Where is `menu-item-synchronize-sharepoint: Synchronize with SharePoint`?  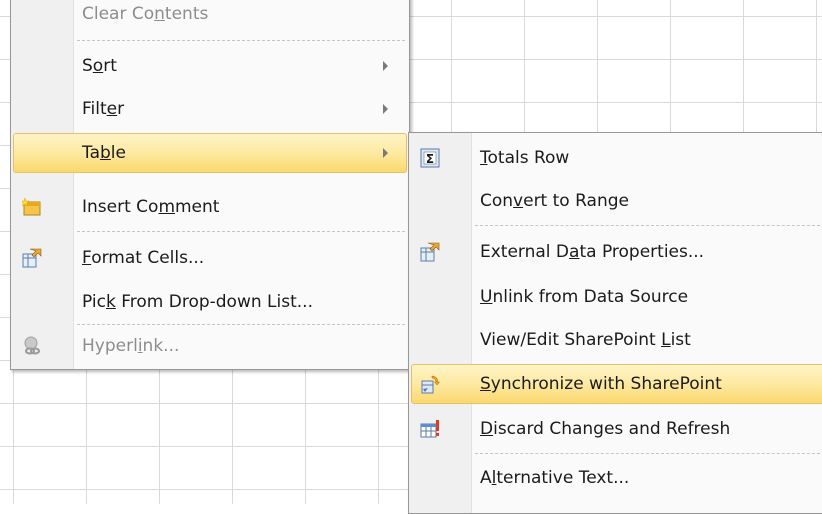 menu-item-synchronize-sharepoint: Synchronize with SharePoint is located at coordinates (616, 384).